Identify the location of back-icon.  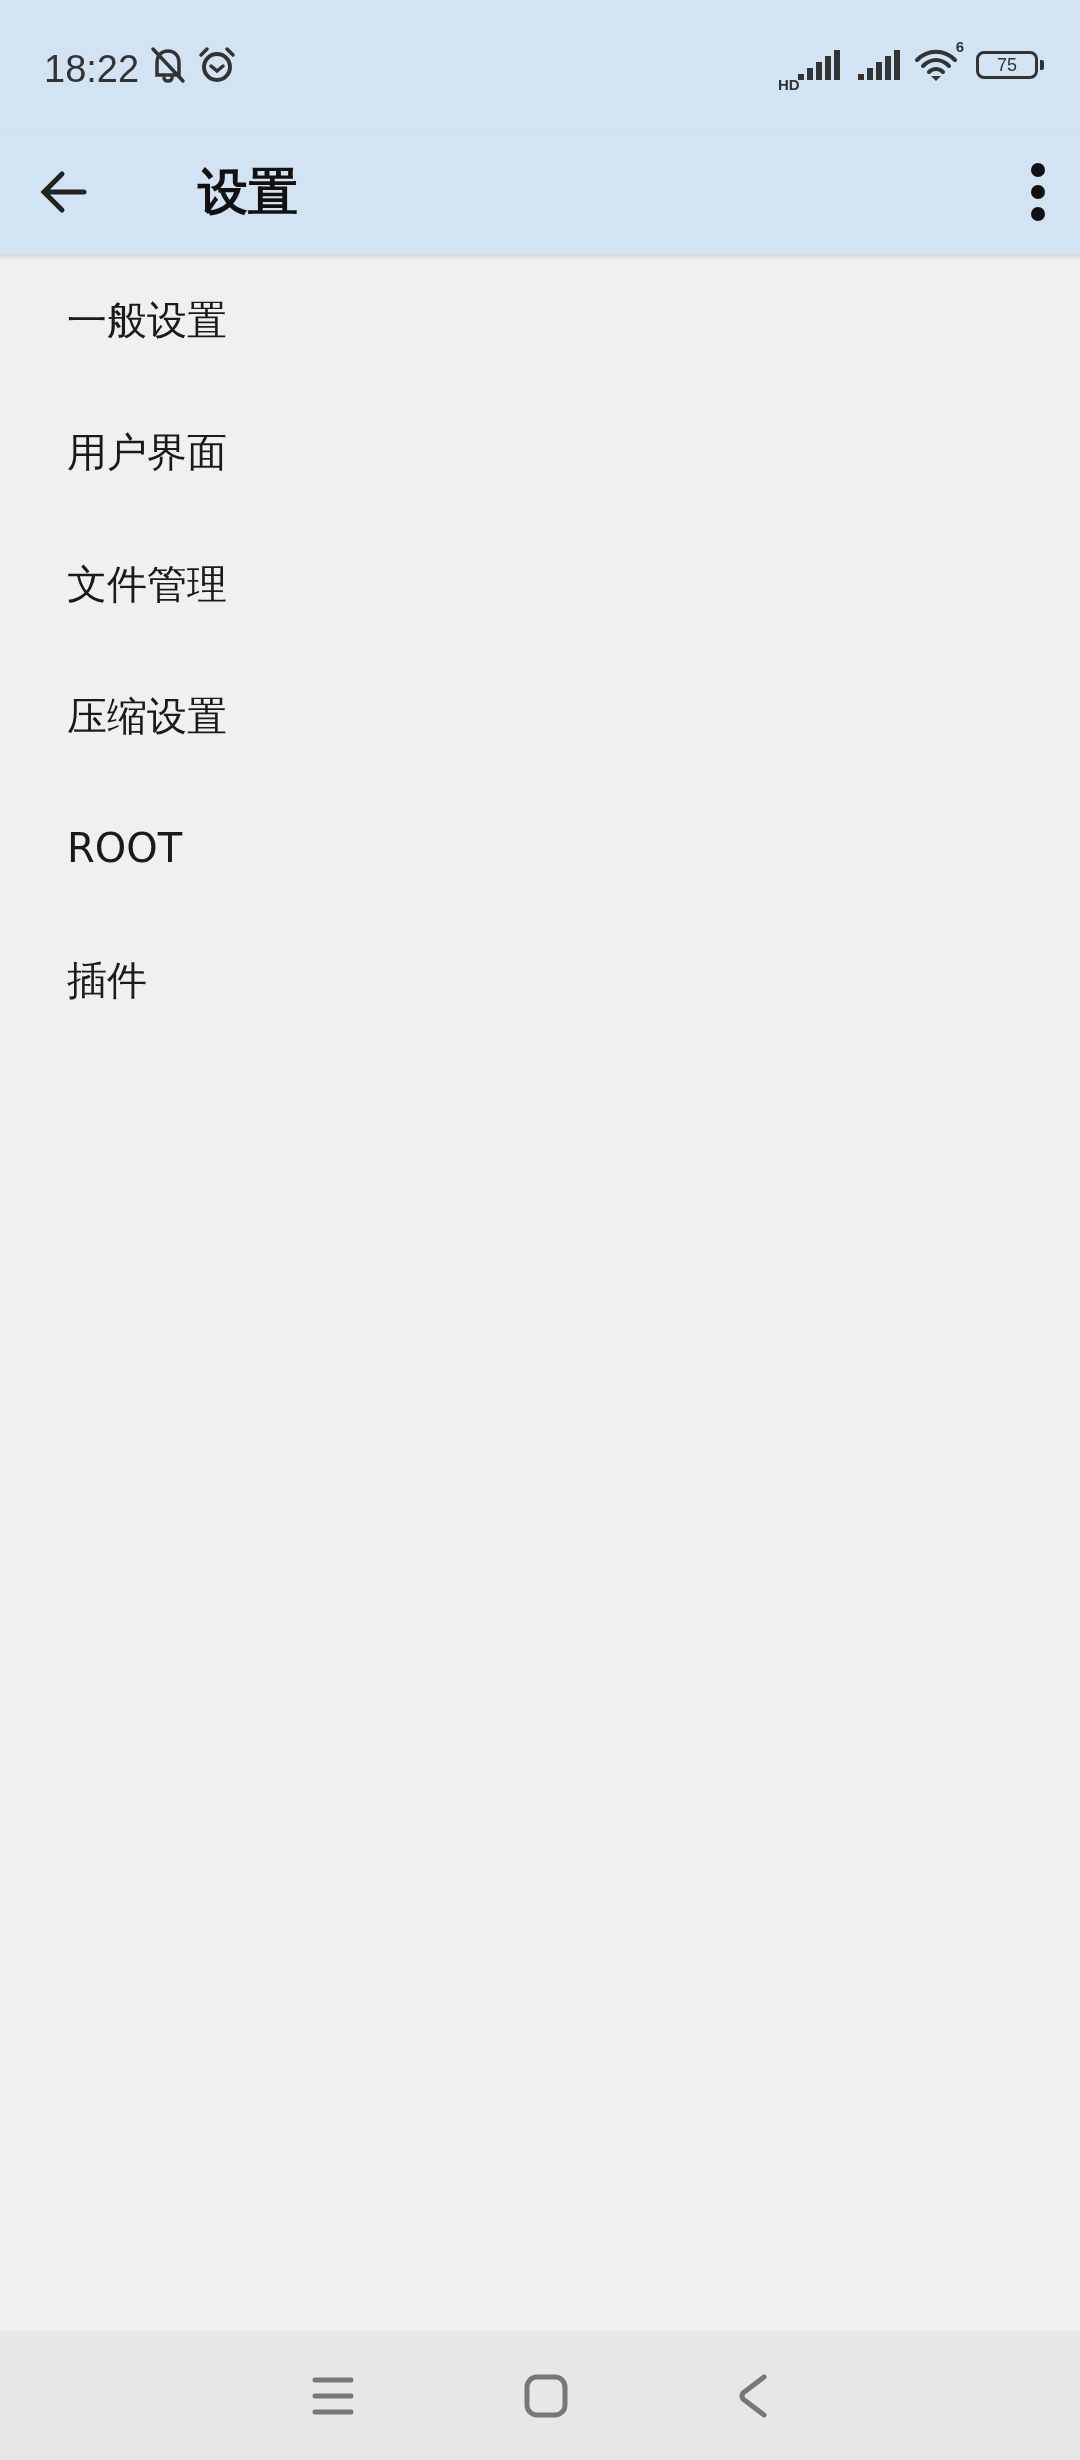
(753, 2395).